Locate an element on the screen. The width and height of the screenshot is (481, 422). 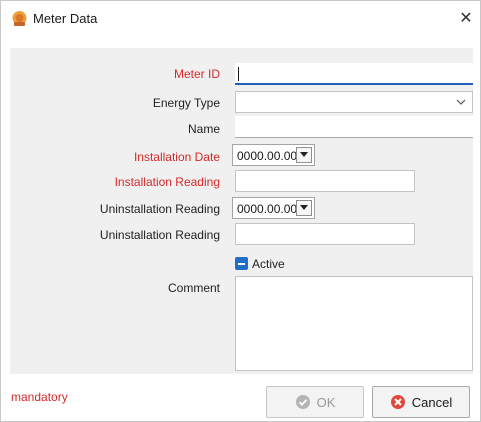
close-icon: ✕ is located at coordinates (466, 18).